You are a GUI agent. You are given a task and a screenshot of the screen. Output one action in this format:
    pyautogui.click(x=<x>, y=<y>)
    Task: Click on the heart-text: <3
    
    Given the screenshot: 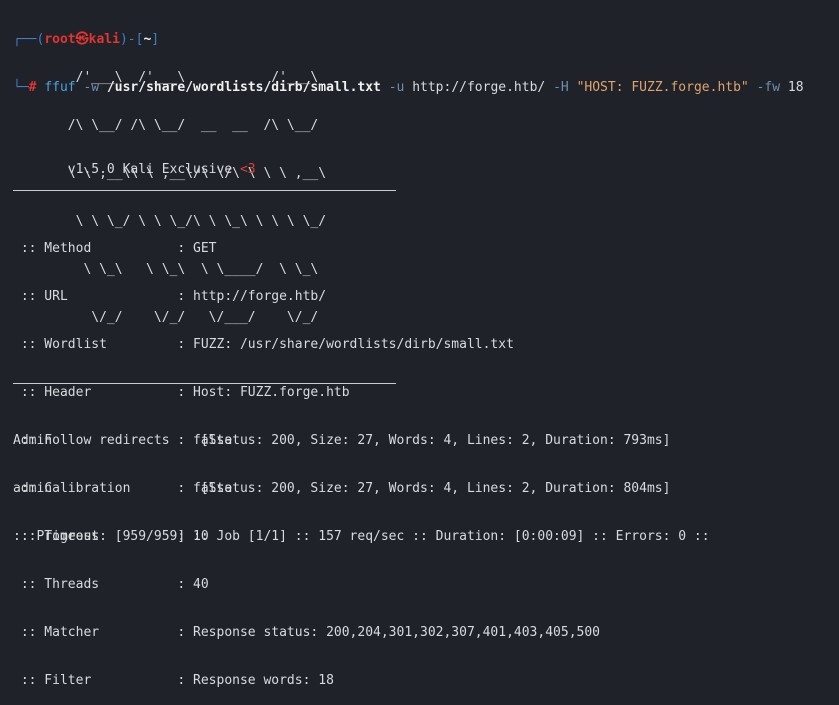 What is the action you would take?
    pyautogui.click(x=247, y=169)
    